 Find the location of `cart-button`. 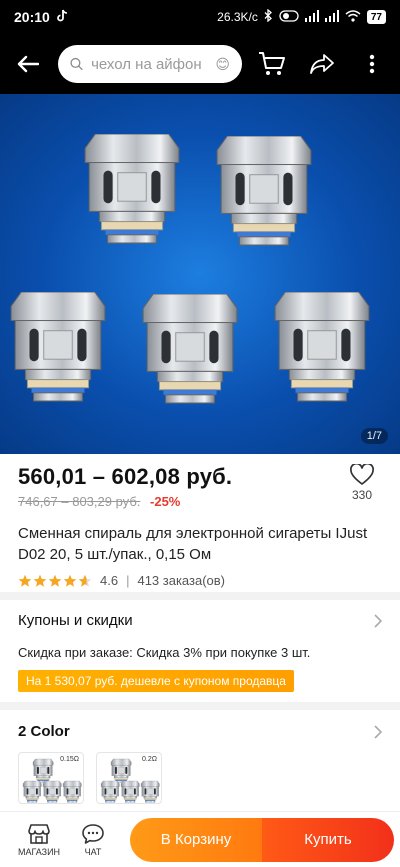

cart-button is located at coordinates (272, 64).